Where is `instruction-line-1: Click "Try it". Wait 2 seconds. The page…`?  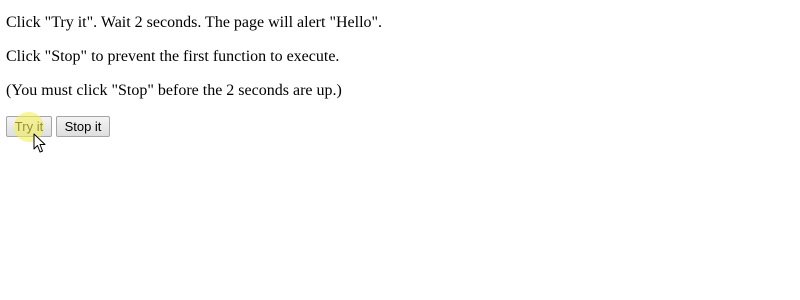 instruction-line-1: Click "Try it". Wait 2 seconds. The page… is located at coordinates (194, 22).